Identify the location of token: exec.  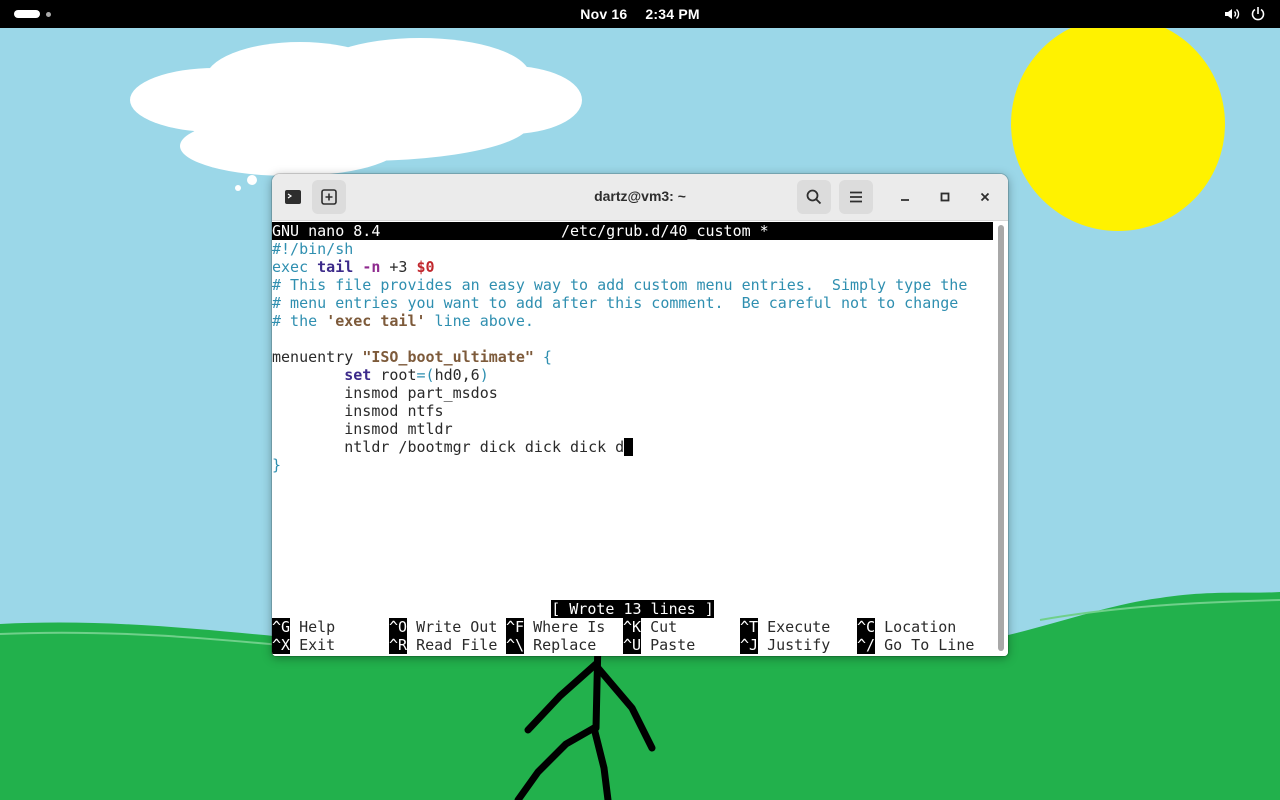
(295, 267).